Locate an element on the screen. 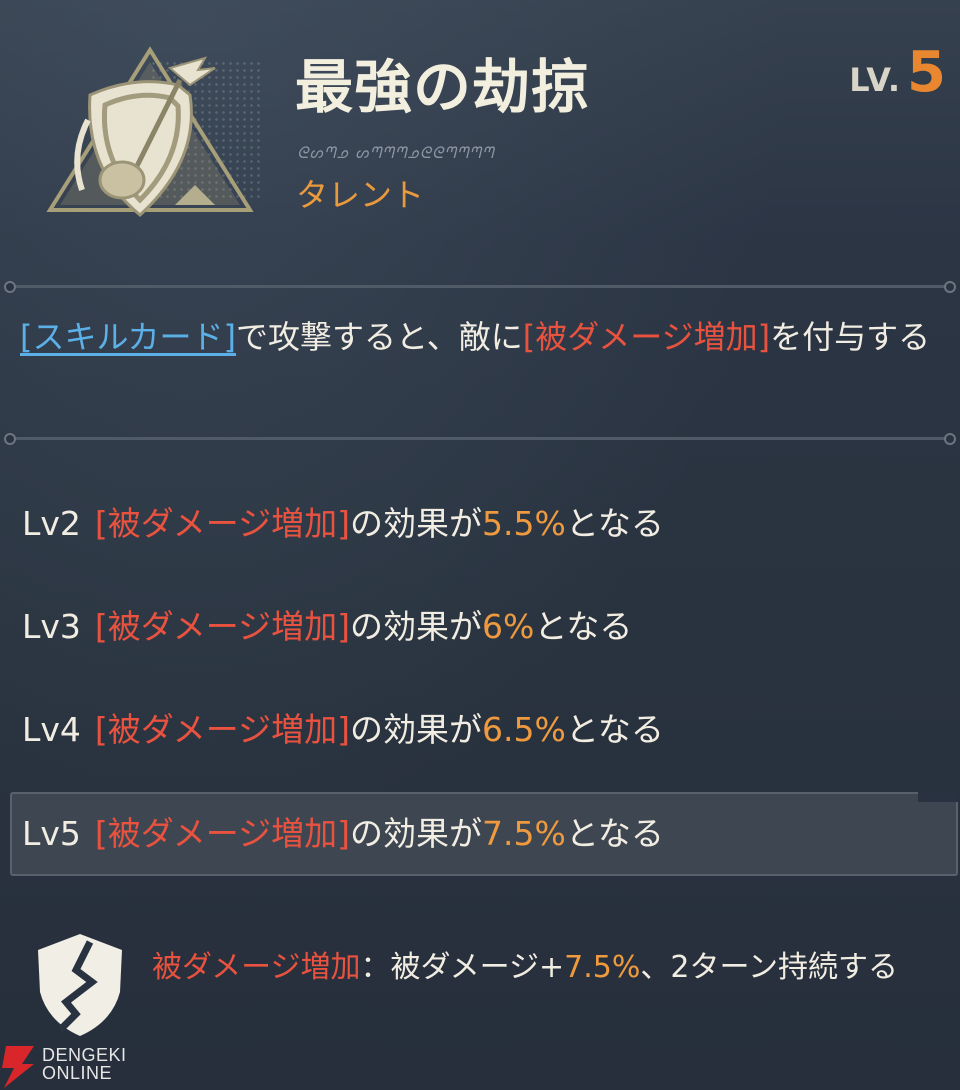 The width and height of the screenshot is (960, 1090). level-row: Lv3 [被ダメージ増加]の効果が6%となる is located at coordinates (482, 627).